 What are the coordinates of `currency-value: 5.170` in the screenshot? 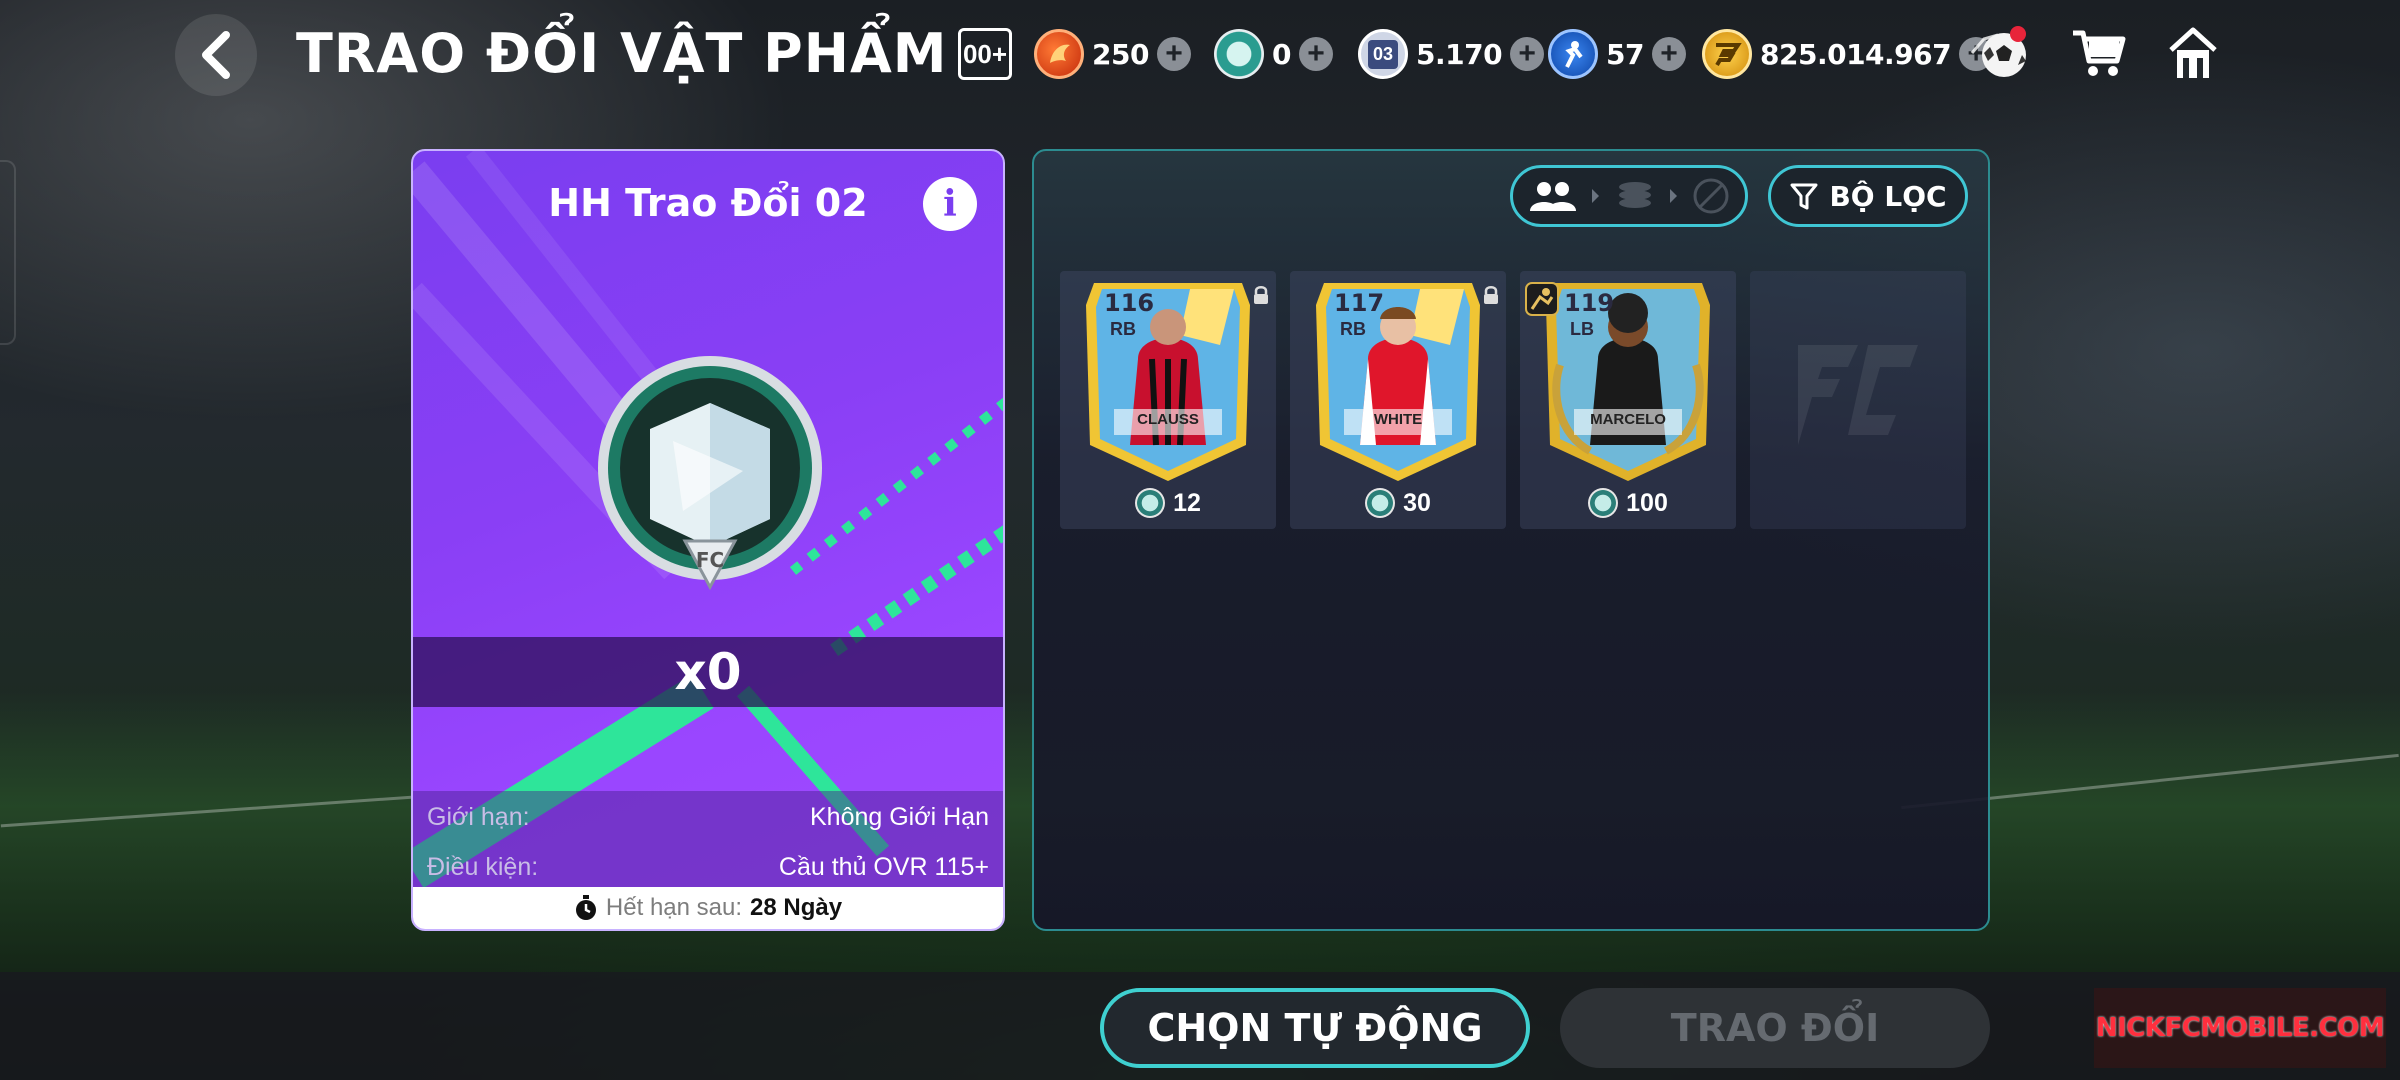 It's located at (1459, 54).